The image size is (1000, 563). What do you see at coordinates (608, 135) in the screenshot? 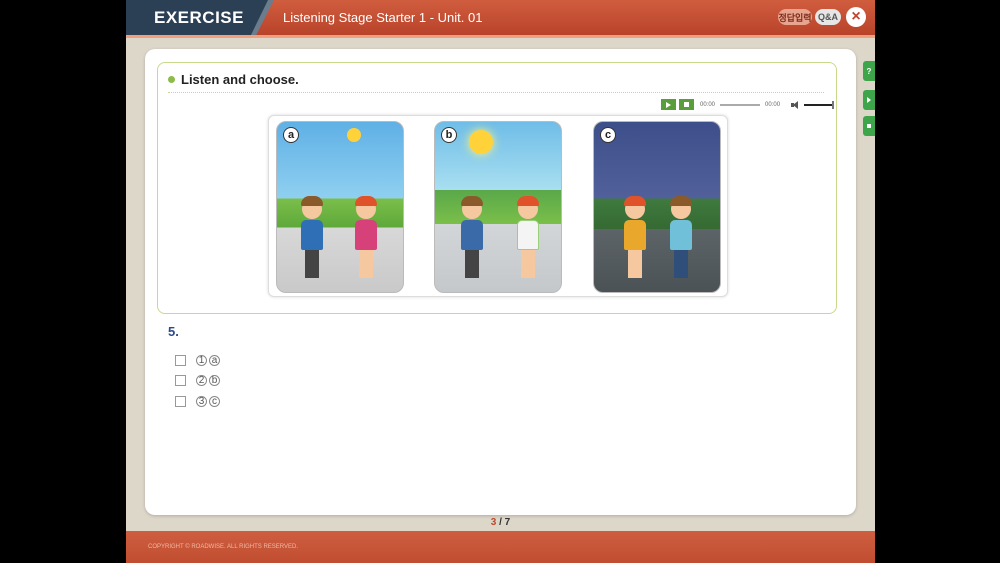
I see `picture-c-label: c` at bounding box center [608, 135].